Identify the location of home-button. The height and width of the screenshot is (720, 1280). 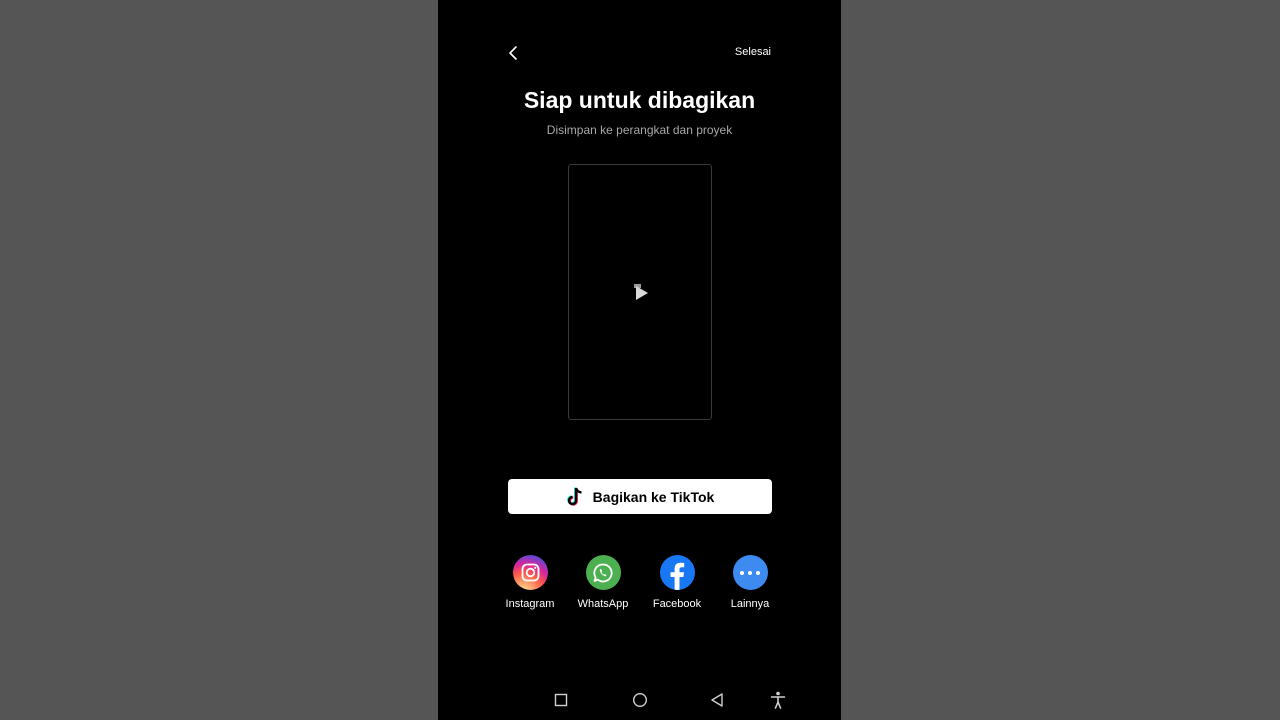
(640, 700).